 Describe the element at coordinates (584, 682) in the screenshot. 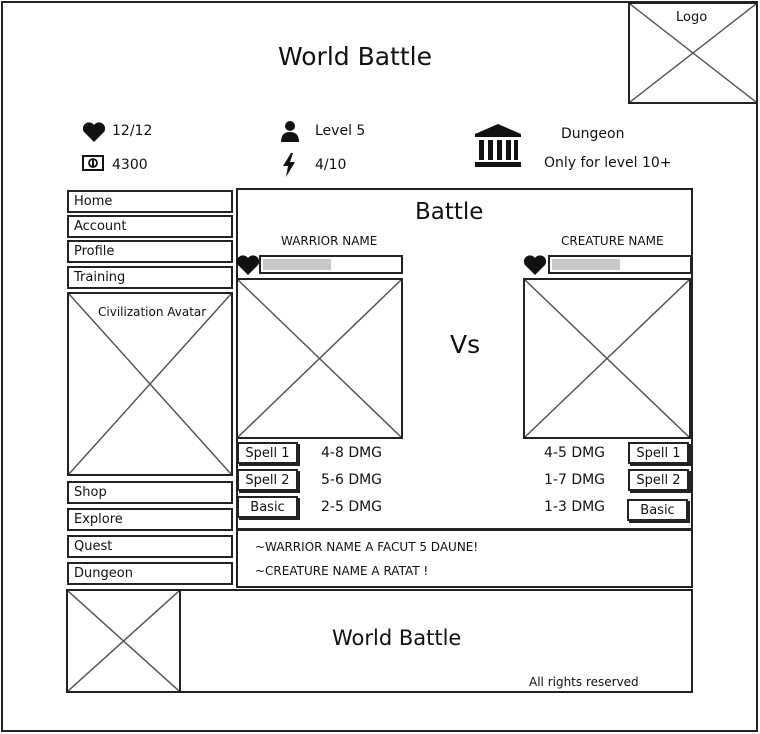

I see `footer-rights: All rights reserved` at that location.